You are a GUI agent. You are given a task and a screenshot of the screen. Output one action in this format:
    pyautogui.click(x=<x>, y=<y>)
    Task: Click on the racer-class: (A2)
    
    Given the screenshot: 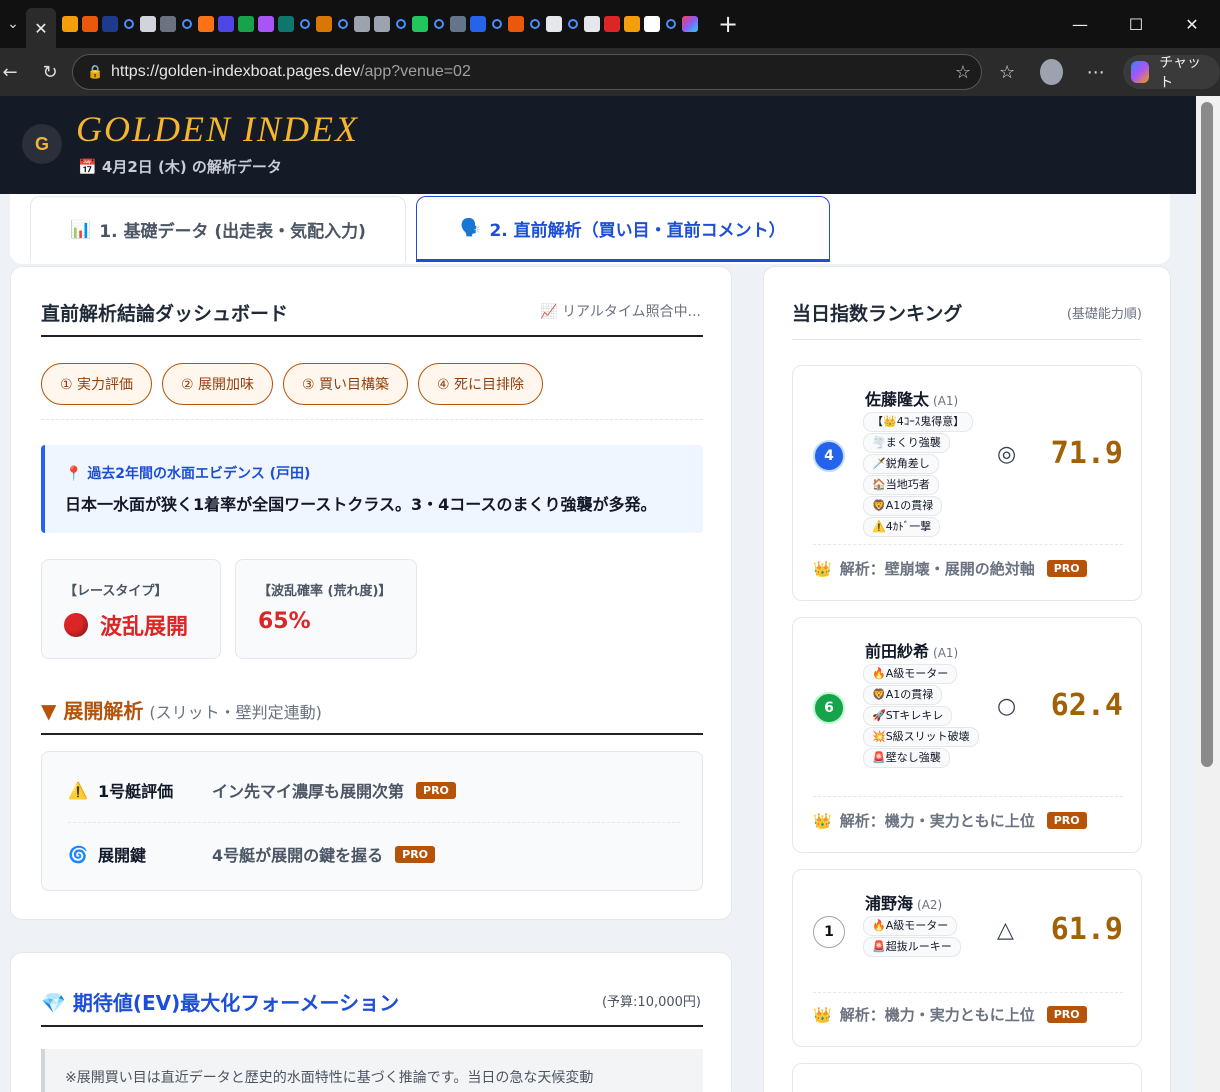 What is the action you would take?
    pyautogui.click(x=930, y=905)
    